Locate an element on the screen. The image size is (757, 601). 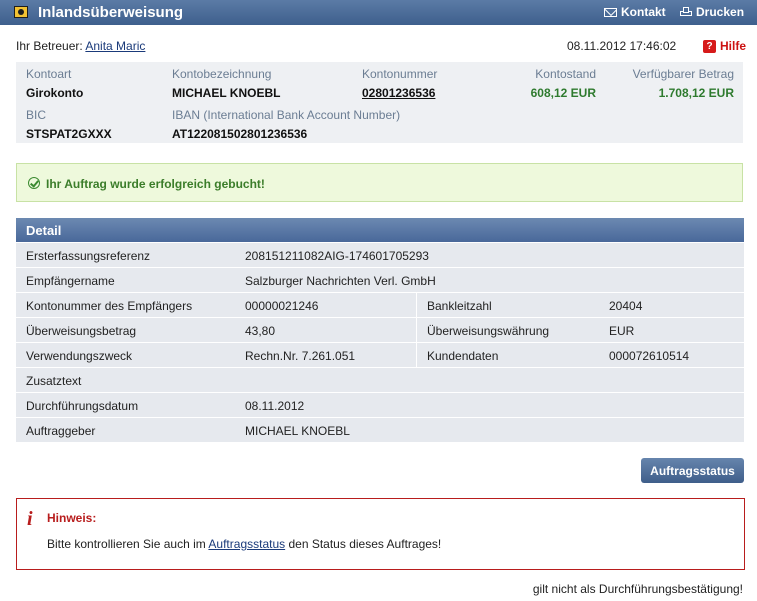
drucken-button: Drucken is located at coordinates (712, 12).